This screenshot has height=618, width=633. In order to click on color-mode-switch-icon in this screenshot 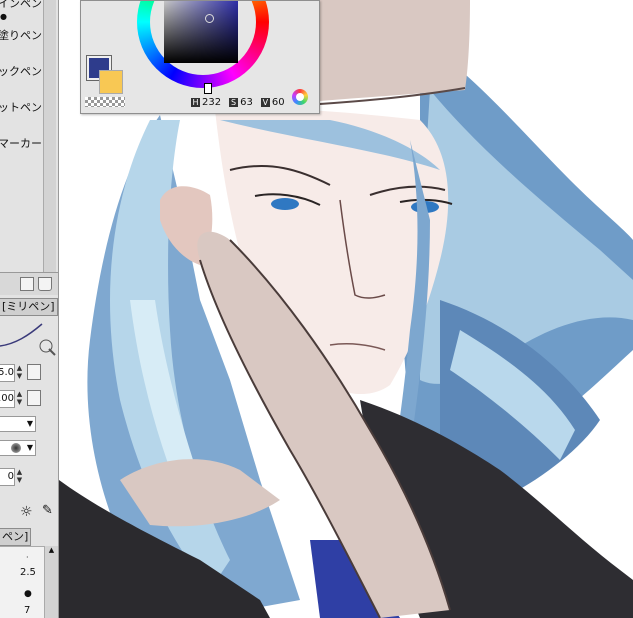, I will do `click(300, 97)`.